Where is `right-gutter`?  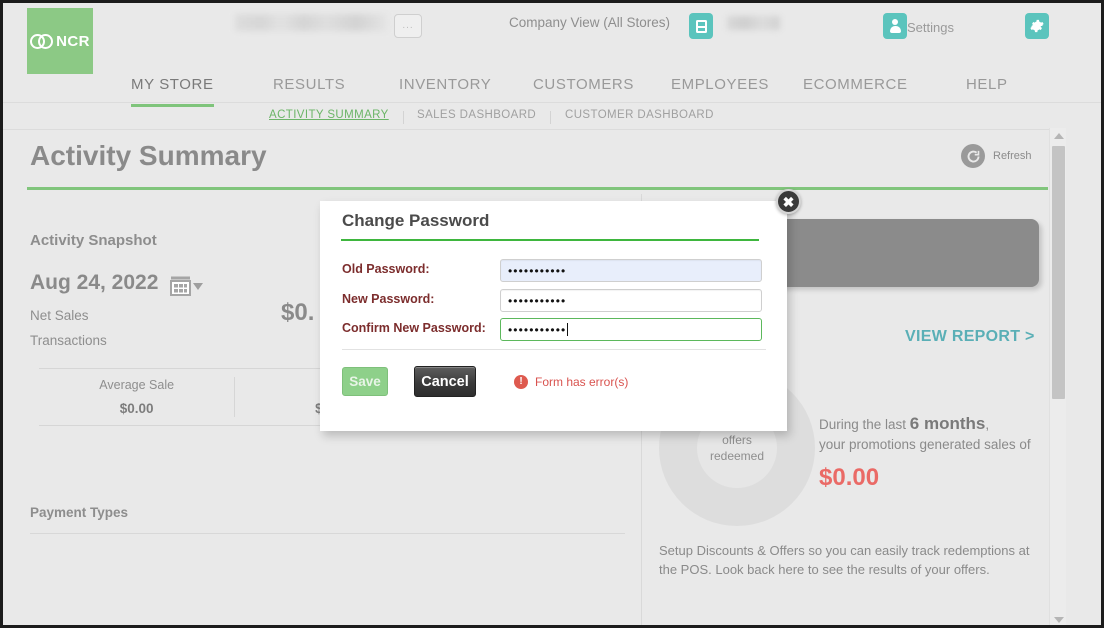
right-gutter is located at coordinates (1083, 376).